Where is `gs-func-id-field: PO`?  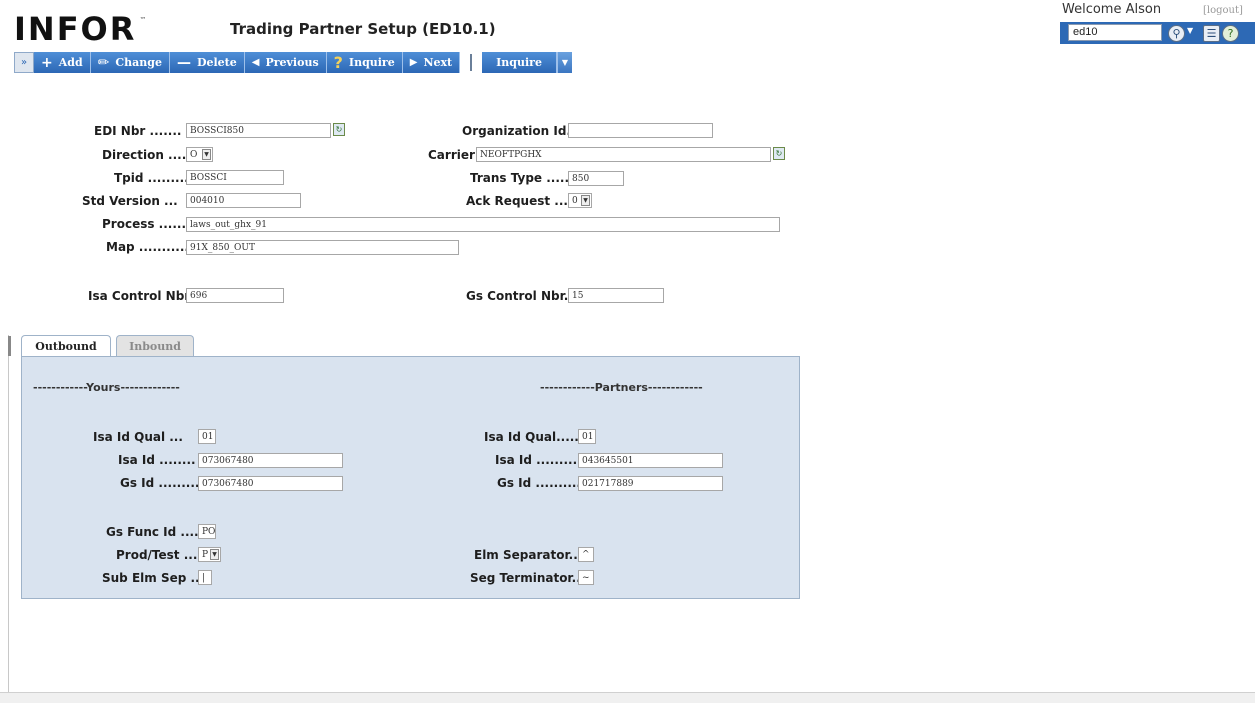
gs-func-id-field: PO is located at coordinates (207, 531).